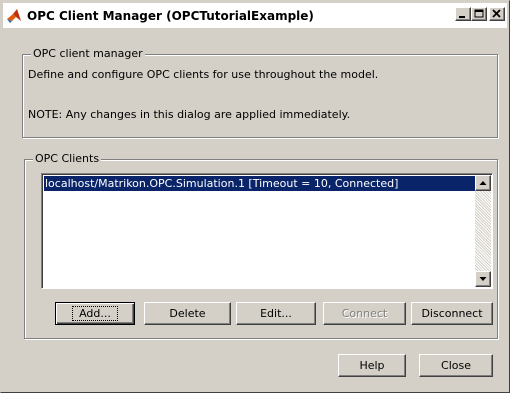 This screenshot has width=510, height=393. Describe the element at coordinates (67, 158) in the screenshot. I see `group-legend-clients: OPC Clients` at that location.